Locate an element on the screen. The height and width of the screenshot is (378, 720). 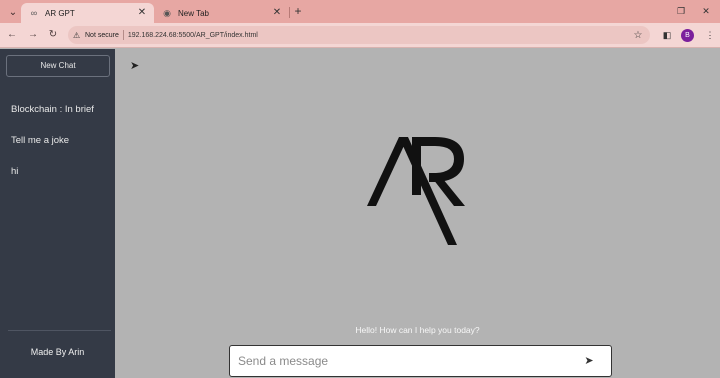
logo-a-left-stroke is located at coordinates (387, 171).